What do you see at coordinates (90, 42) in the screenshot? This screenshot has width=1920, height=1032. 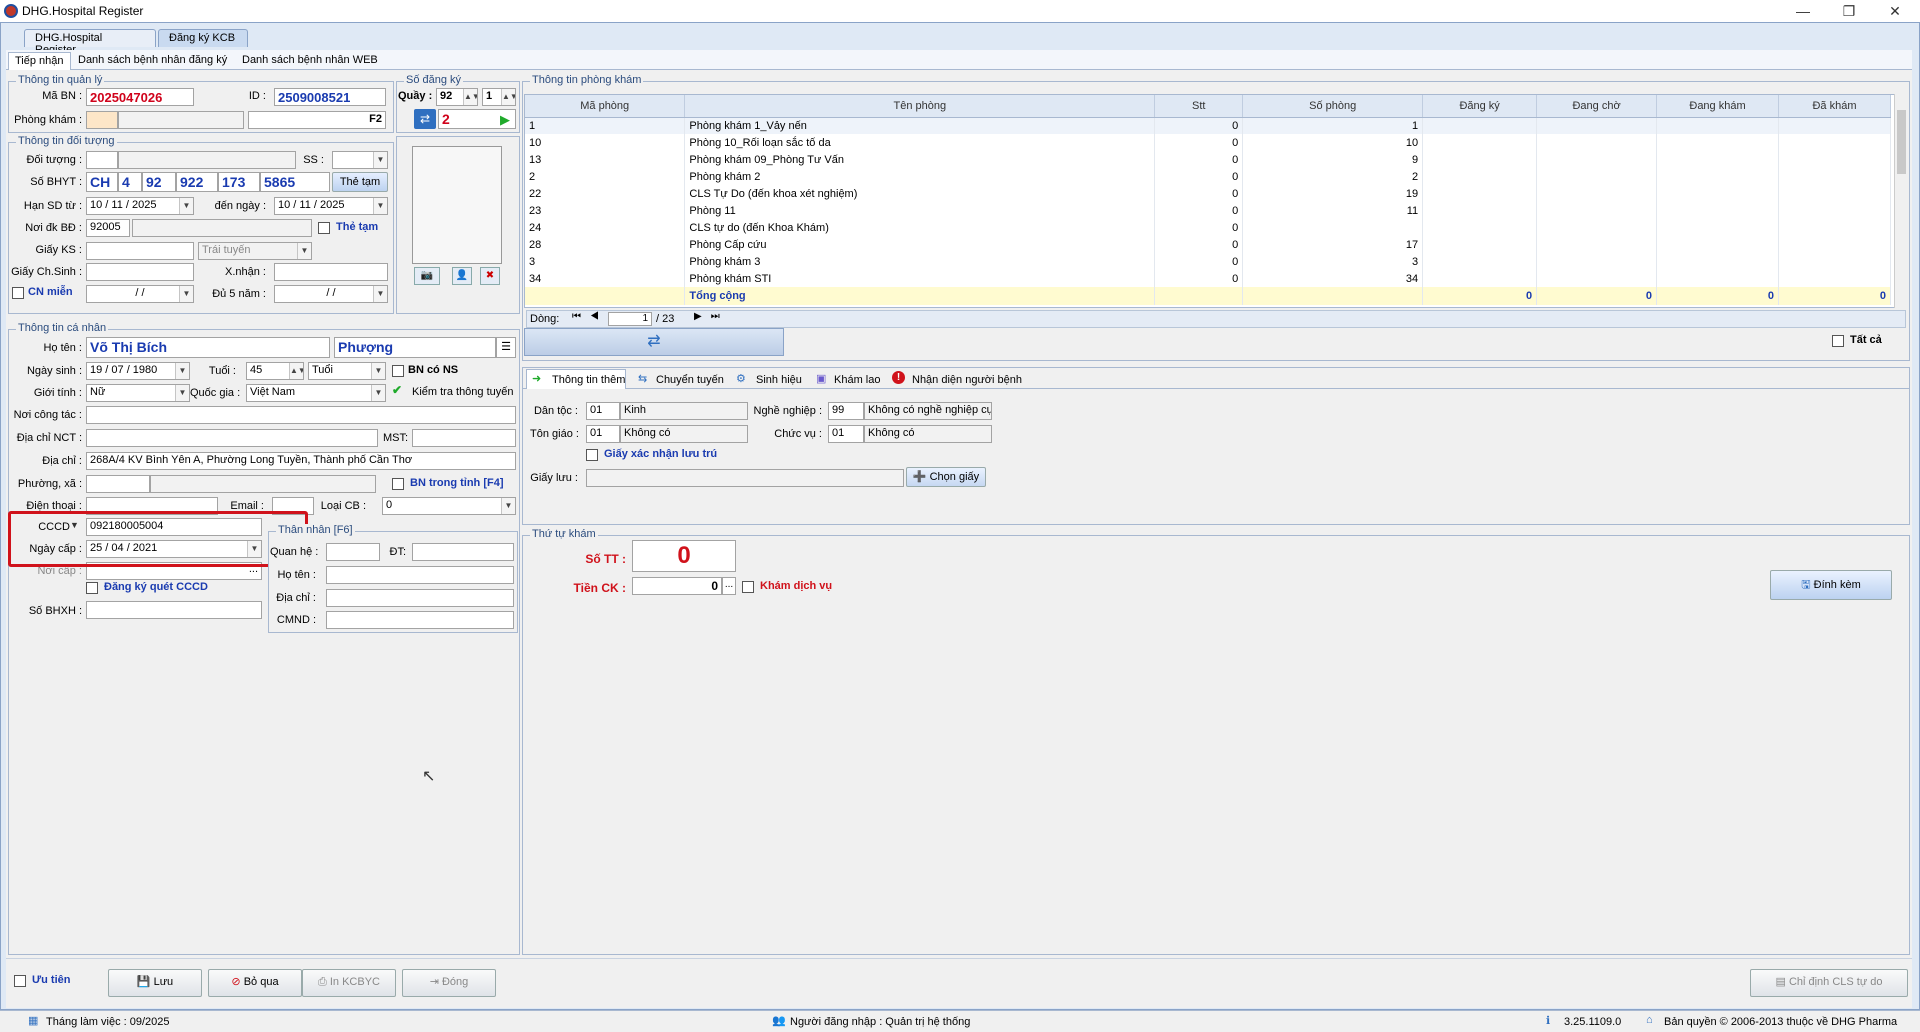 I see `tab-hospital-register: DHG.Hospital Register` at bounding box center [90, 42].